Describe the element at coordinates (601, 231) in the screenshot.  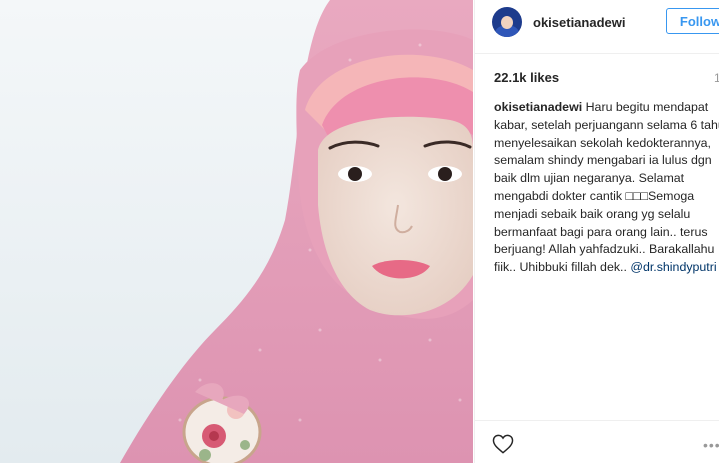
I see `caption-line: bermanfaat bagi para orang lain.. terus` at that location.